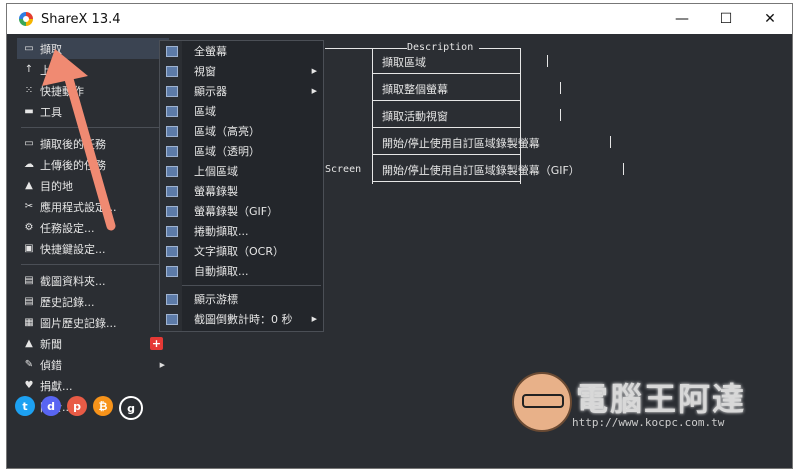 This screenshot has height=475, width=800. I want to click on bitcoin-icon: ₿, so click(103, 406).